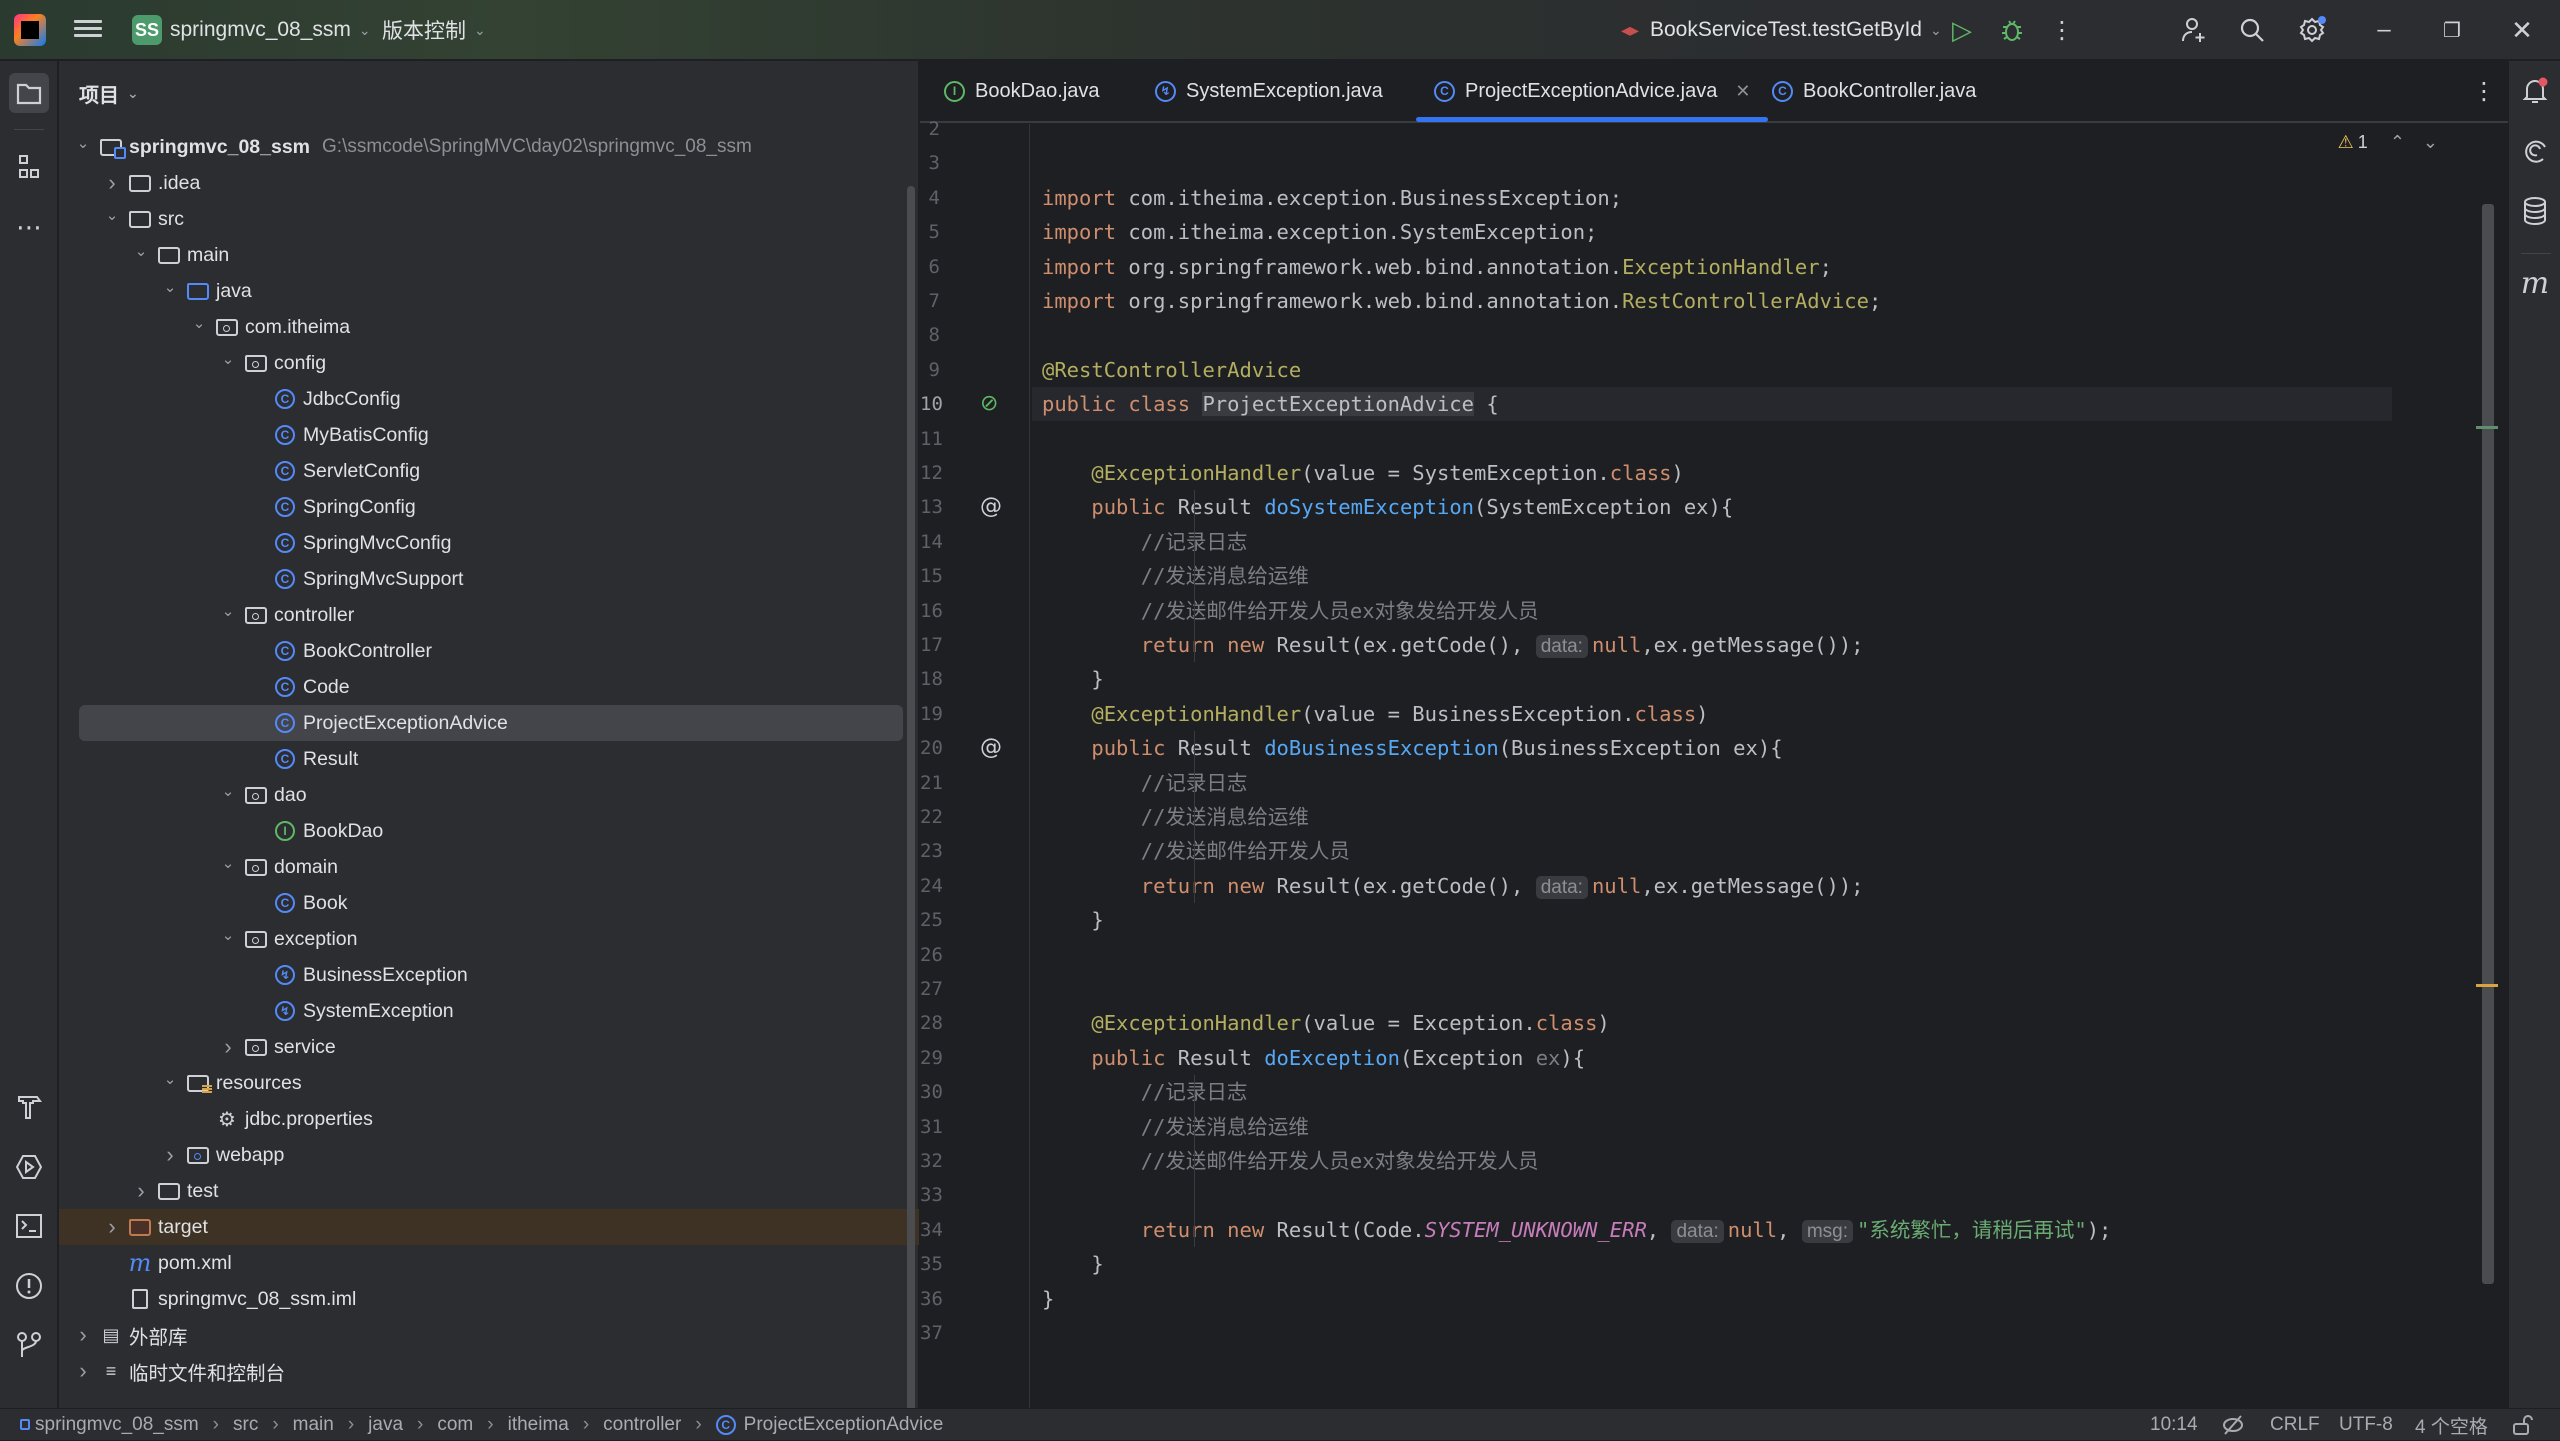 Image resolution: width=2560 pixels, height=1441 pixels. What do you see at coordinates (971, 1333) in the screenshot?
I see `line-number: 37` at bounding box center [971, 1333].